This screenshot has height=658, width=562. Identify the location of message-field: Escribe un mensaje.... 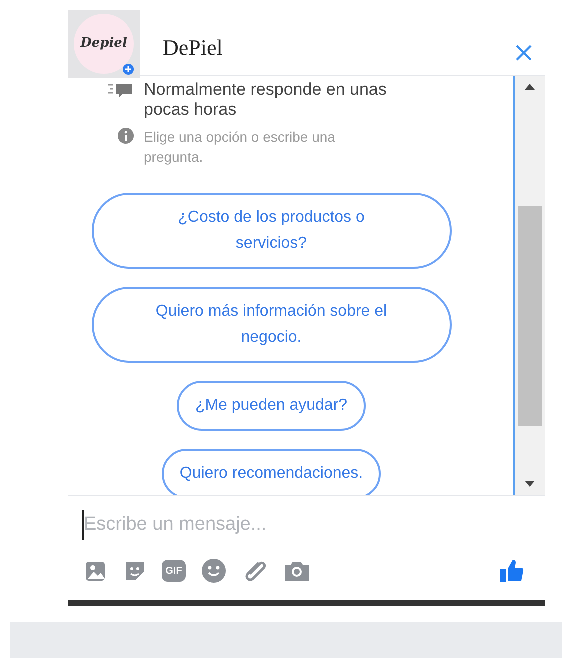
(212, 525).